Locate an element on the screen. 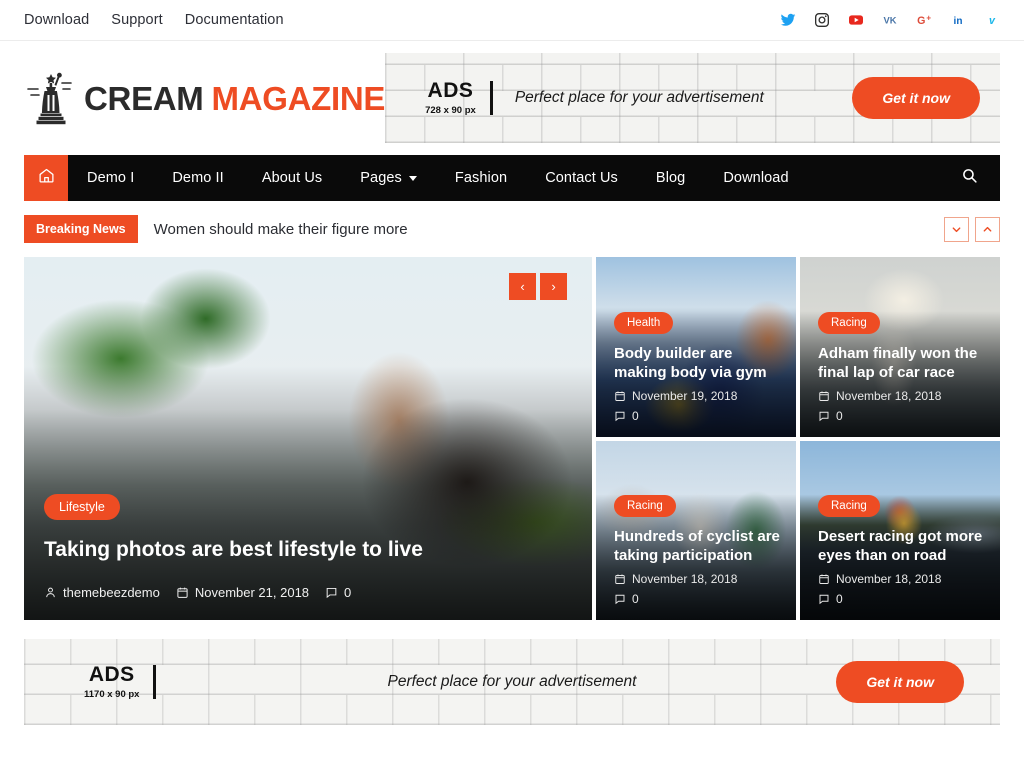 The width and height of the screenshot is (1024, 768). youtube-icon is located at coordinates (856, 20).